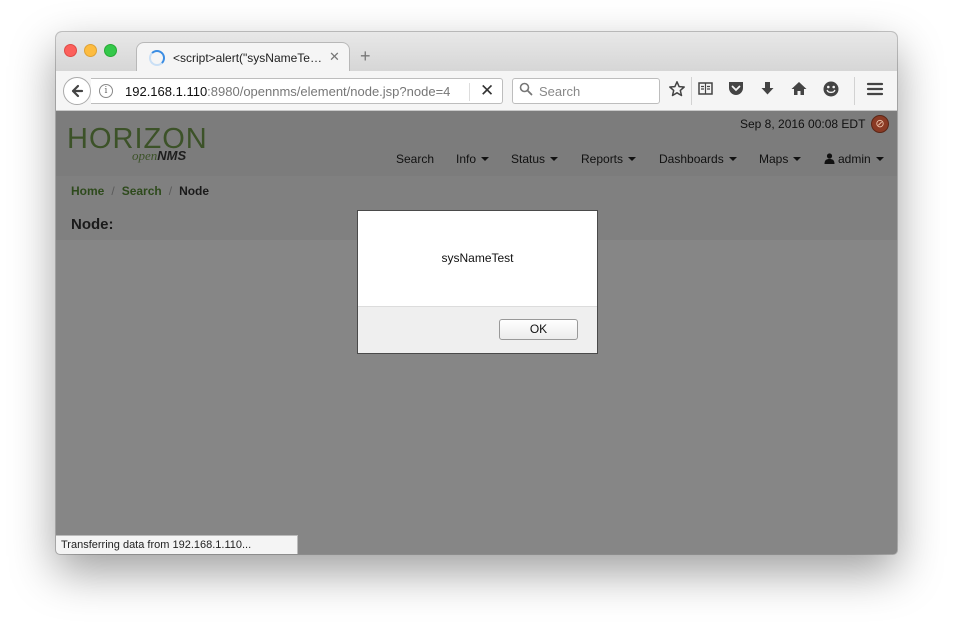 Image resolution: width=953 pixels, height=634 pixels. I want to click on download-icon, so click(767, 89).